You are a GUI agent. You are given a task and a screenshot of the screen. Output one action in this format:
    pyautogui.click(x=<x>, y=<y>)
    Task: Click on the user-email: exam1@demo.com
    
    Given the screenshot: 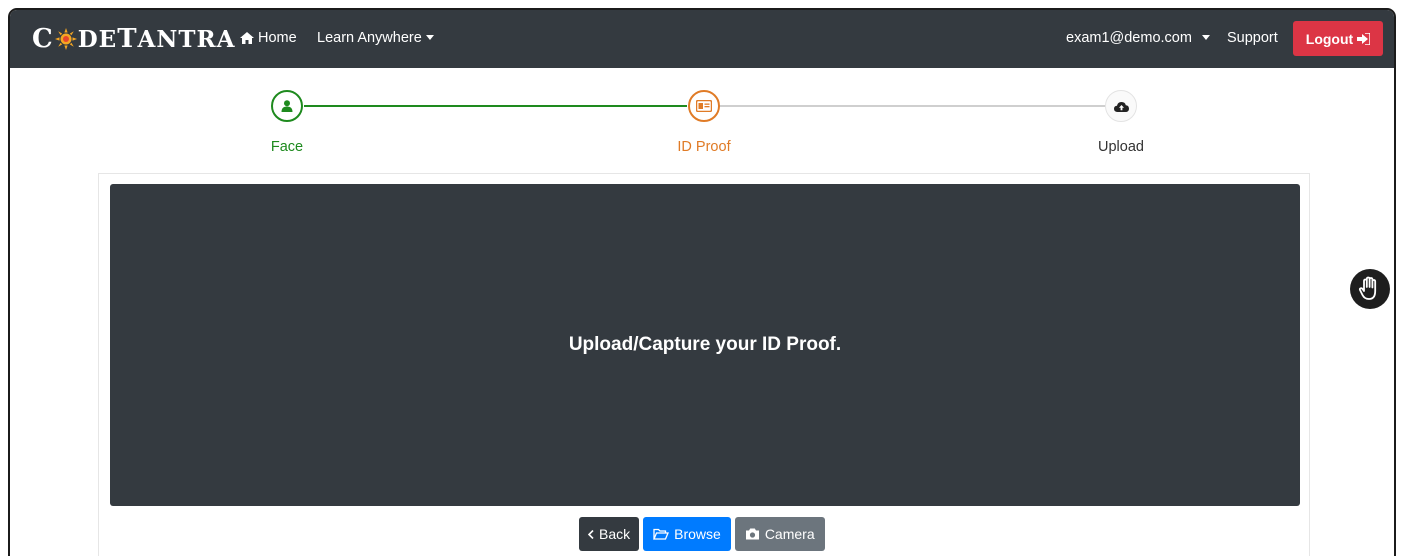 What is the action you would take?
    pyautogui.click(x=1129, y=38)
    